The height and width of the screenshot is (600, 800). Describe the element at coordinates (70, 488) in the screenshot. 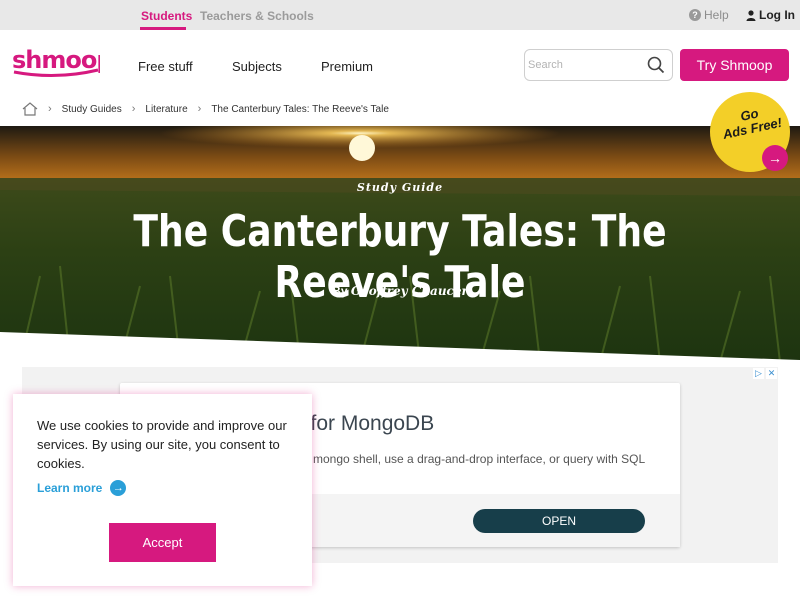

I see `learn-more-label: Learn more` at that location.